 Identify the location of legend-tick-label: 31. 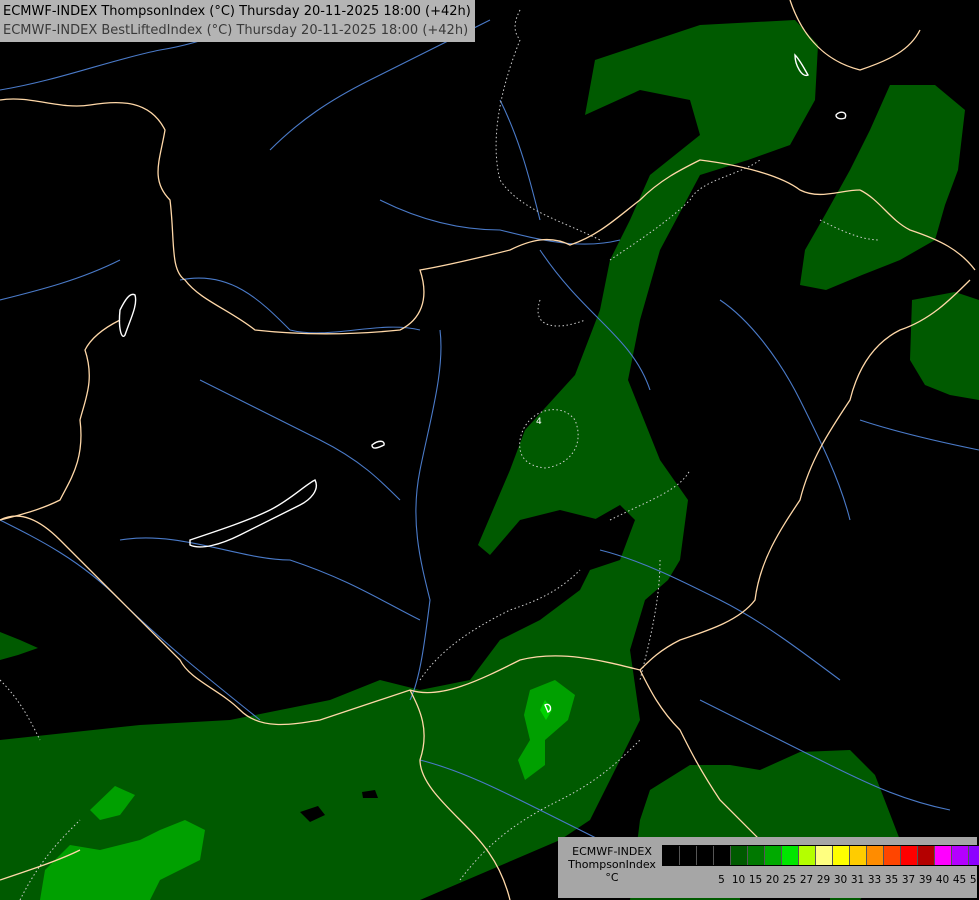
(857, 880).